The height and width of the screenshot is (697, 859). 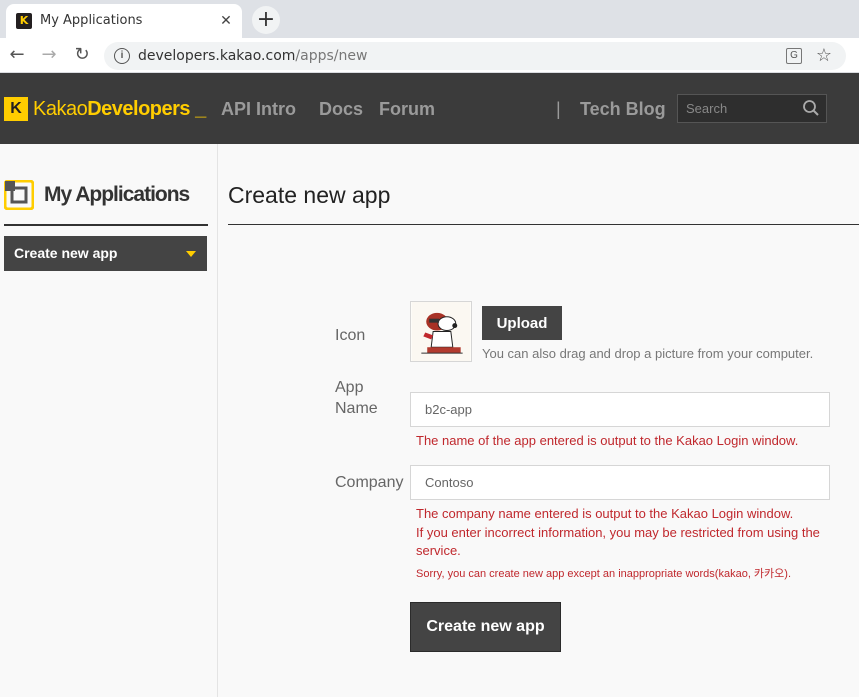 I want to click on kakao-favicon-icon: K, so click(x=24, y=21).